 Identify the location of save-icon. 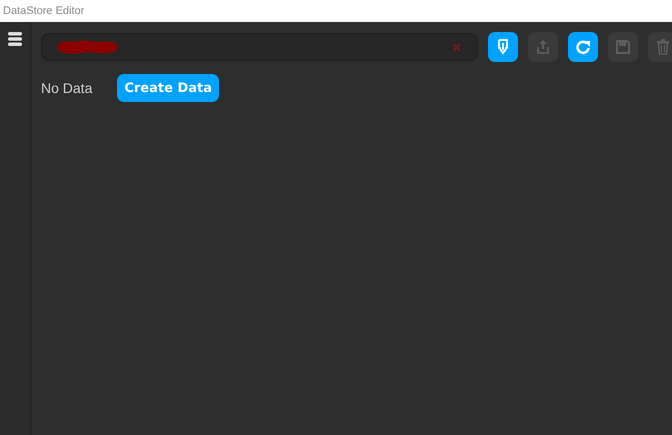
(623, 47).